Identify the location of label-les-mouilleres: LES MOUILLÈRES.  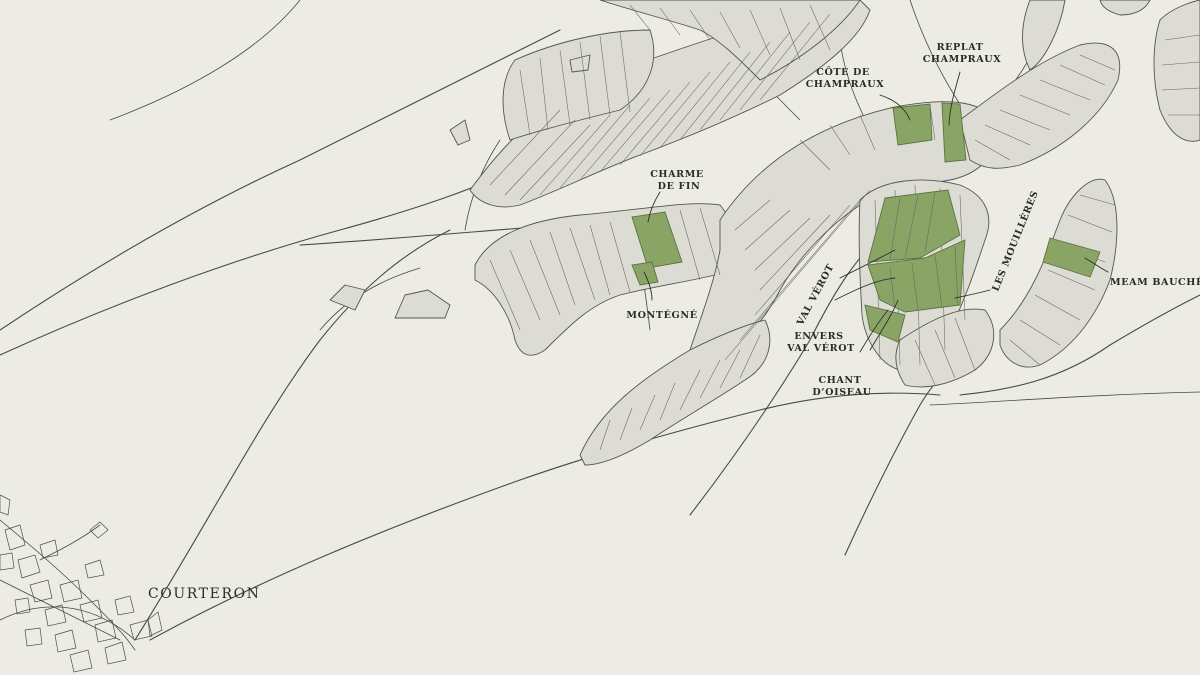
(1015, 241).